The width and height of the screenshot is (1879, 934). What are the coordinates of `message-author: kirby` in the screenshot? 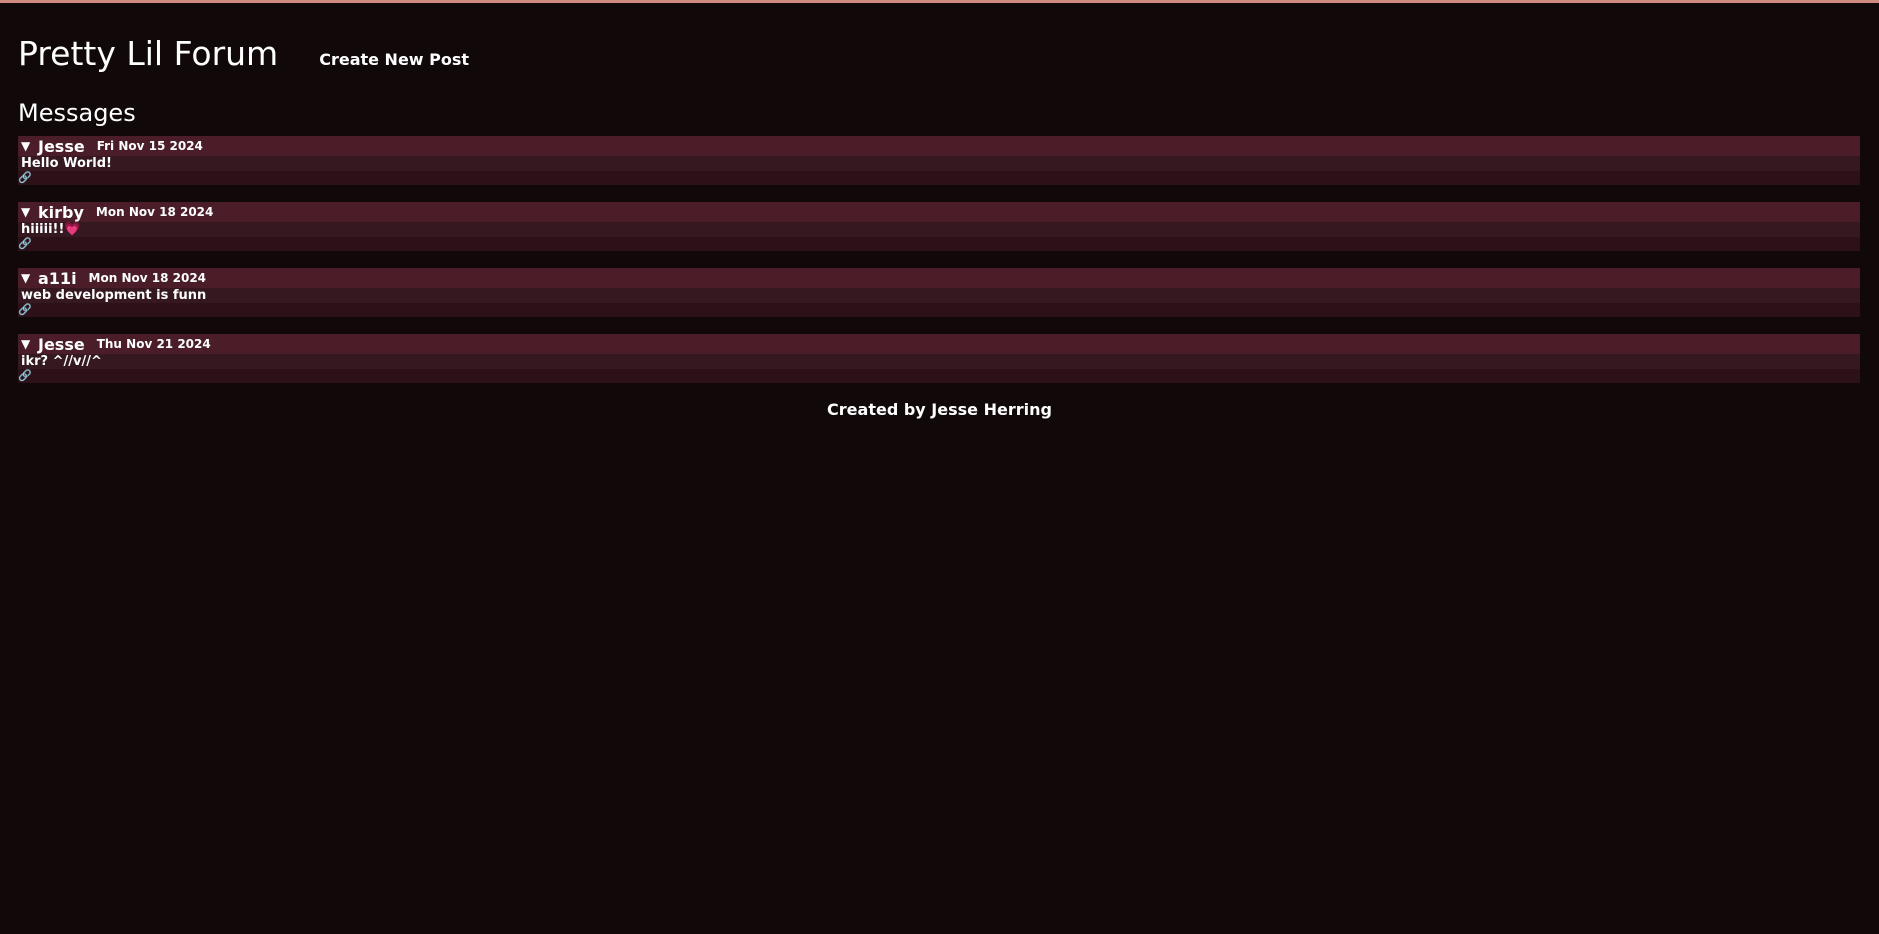 It's located at (61, 212).